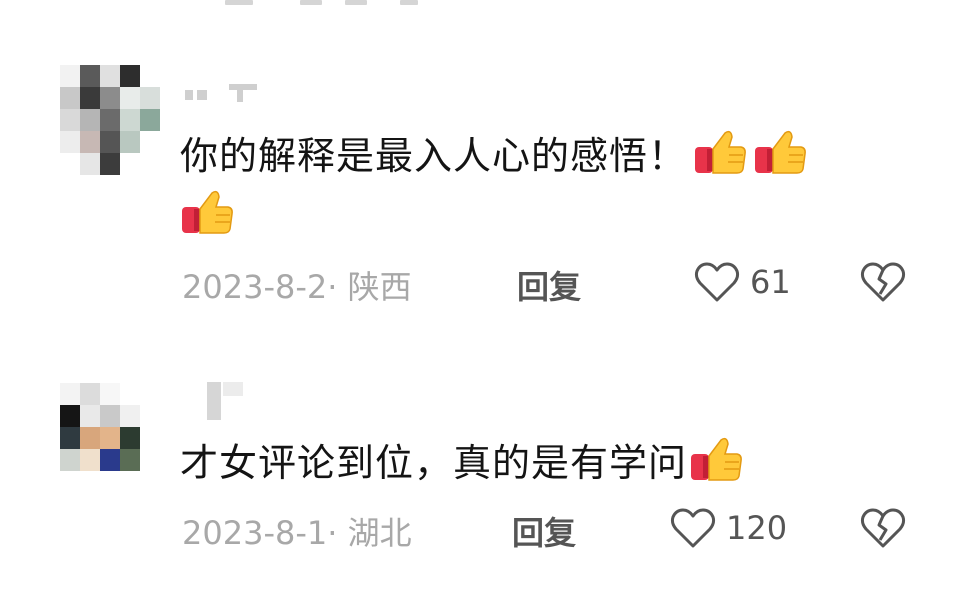 The width and height of the screenshot is (960, 596). I want to click on previous-comment-fragment, so click(320, 3).